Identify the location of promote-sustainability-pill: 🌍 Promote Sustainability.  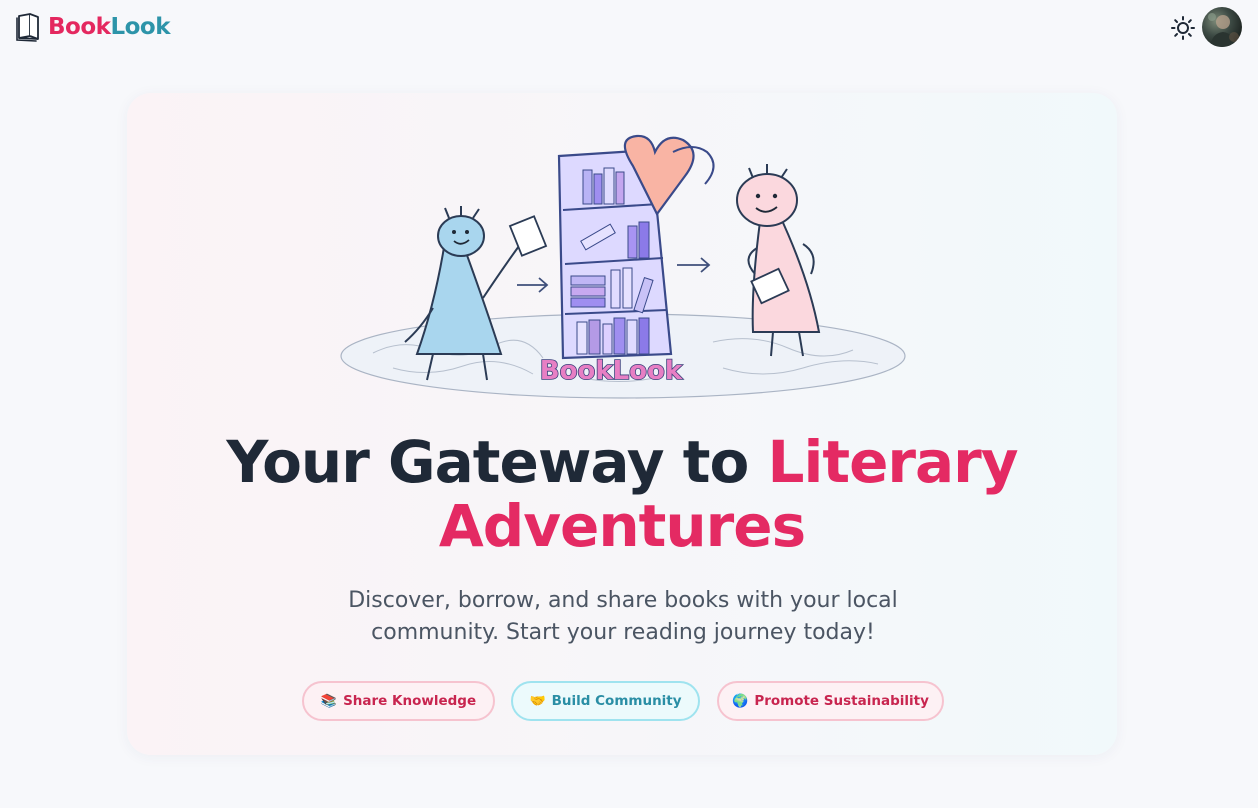
(830, 701).